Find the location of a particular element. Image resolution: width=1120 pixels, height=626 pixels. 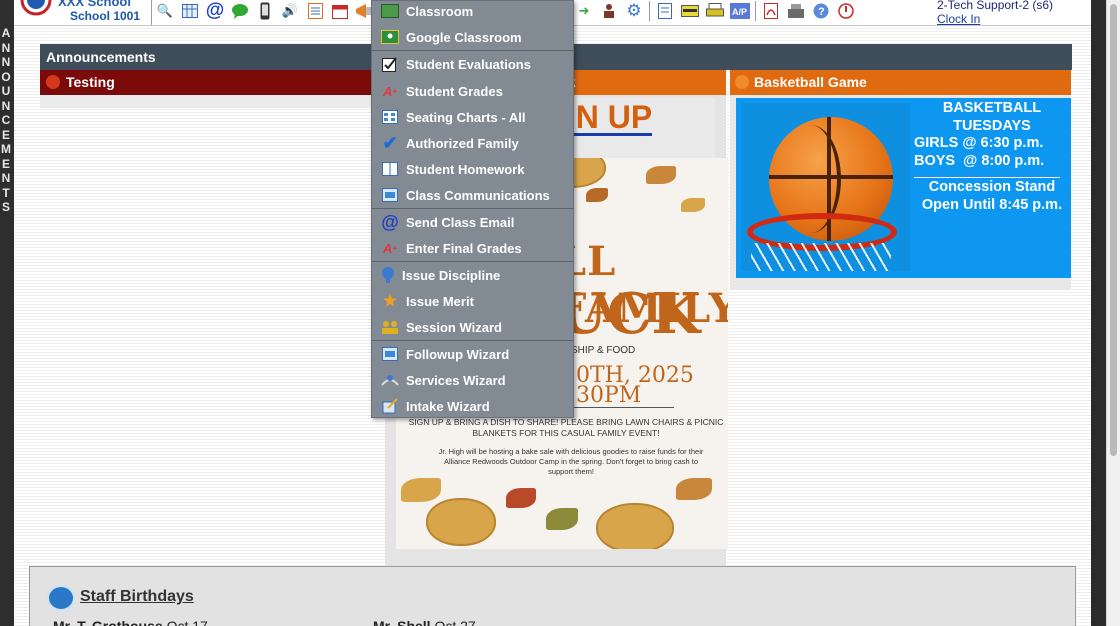

search-icon: 🔍 is located at coordinates (165, 11).